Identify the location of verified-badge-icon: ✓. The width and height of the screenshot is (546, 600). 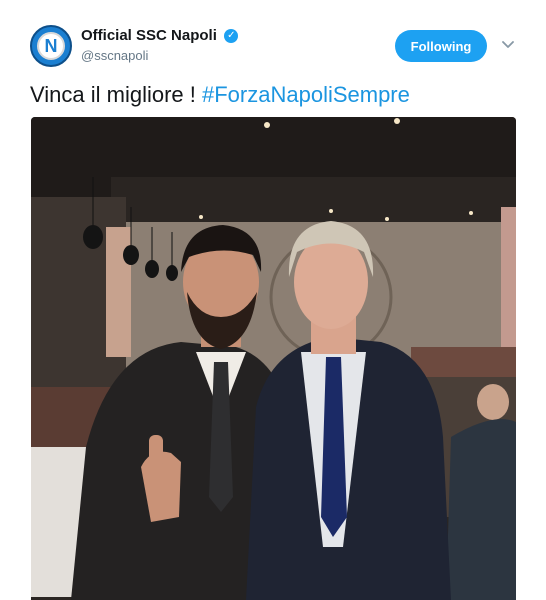
(231, 35).